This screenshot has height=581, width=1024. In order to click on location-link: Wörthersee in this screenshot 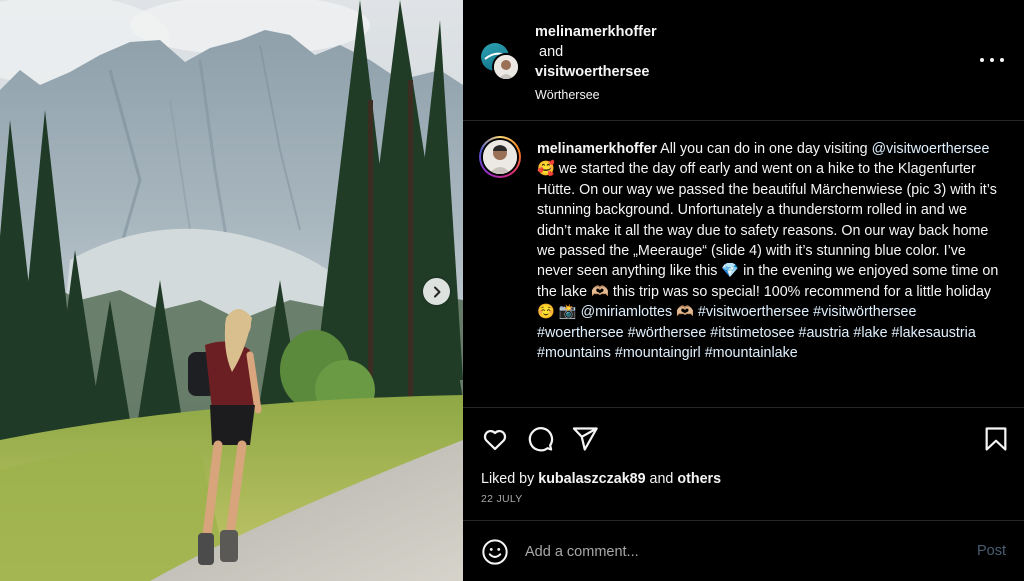, I will do `click(596, 95)`.